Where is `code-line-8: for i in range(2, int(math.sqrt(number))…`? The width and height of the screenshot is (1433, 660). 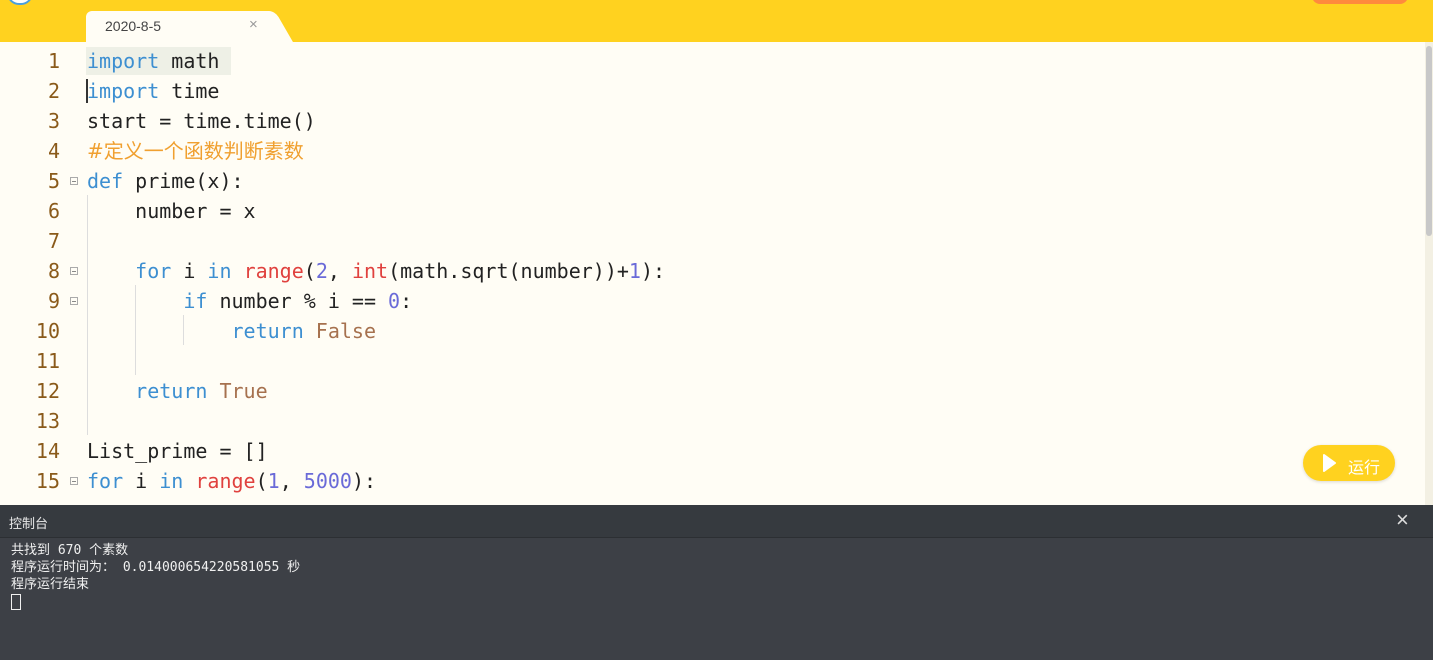 code-line-8: for i in range(2, int(math.sqrt(number))… is located at coordinates (376, 271).